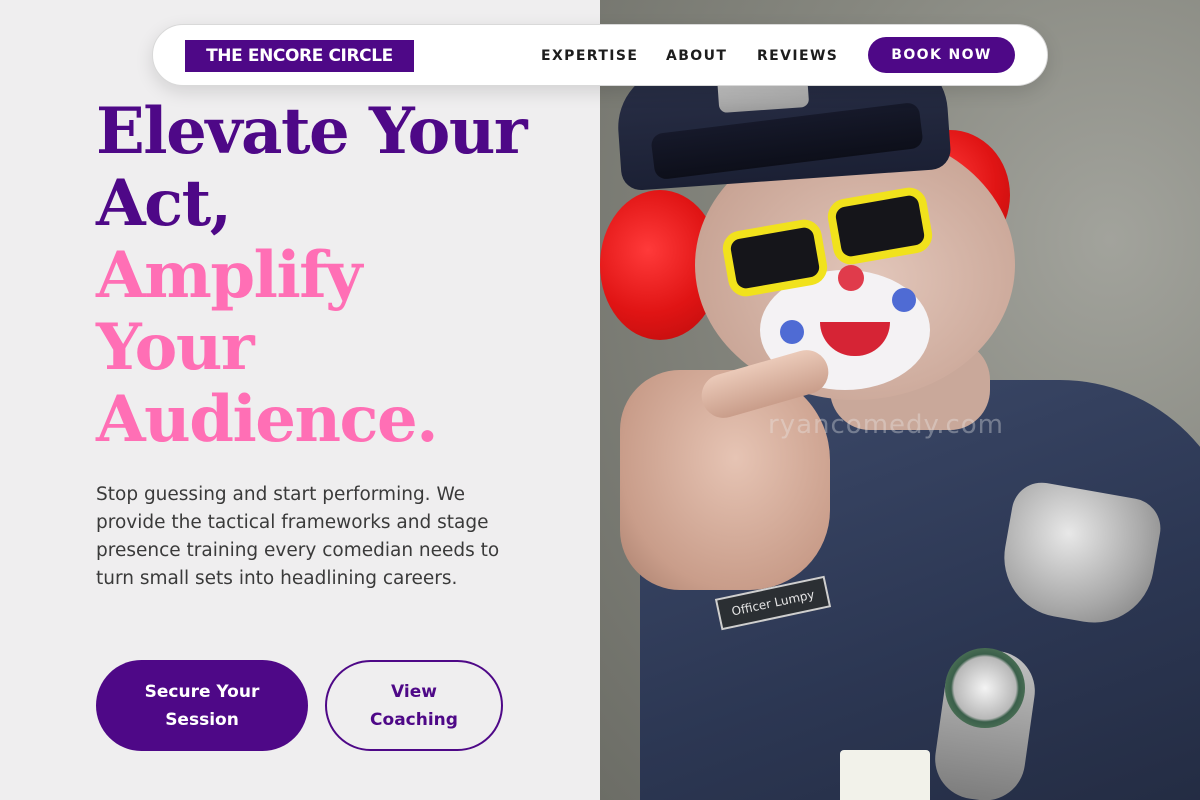 Image resolution: width=1200 pixels, height=800 pixels. I want to click on book-now-button: BOOK NOW, so click(941, 55).